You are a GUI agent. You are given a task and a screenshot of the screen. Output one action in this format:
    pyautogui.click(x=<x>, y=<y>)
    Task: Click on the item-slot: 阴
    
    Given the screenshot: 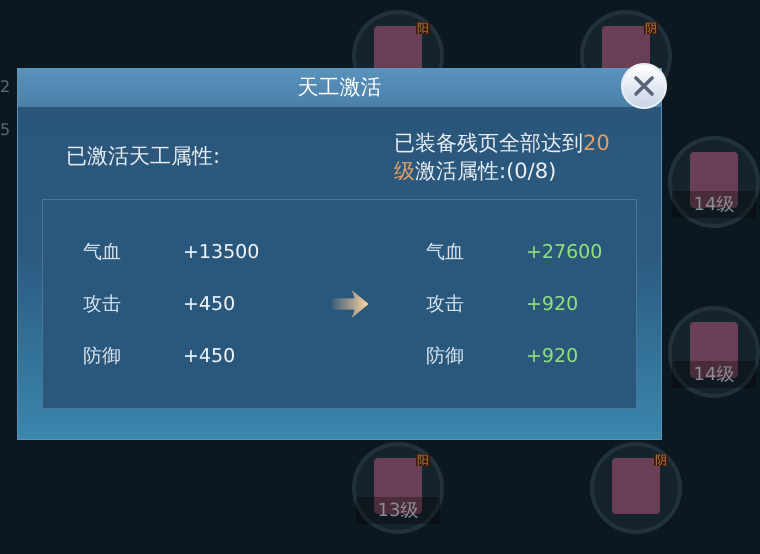 What is the action you would take?
    pyautogui.click(x=636, y=488)
    